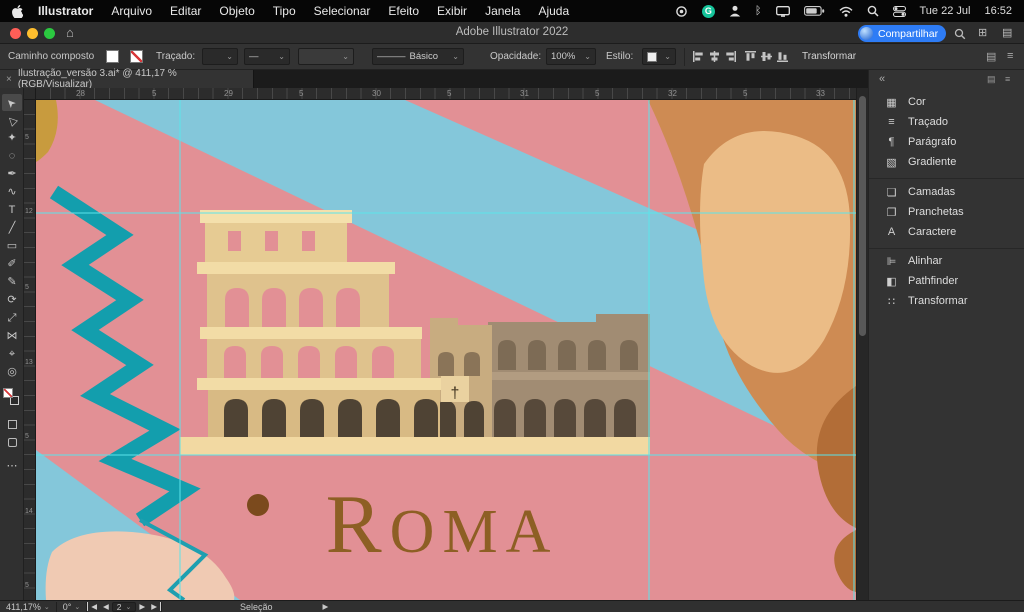  Describe the element at coordinates (829, 56) in the screenshot. I see `transform-link: Transformar` at that location.